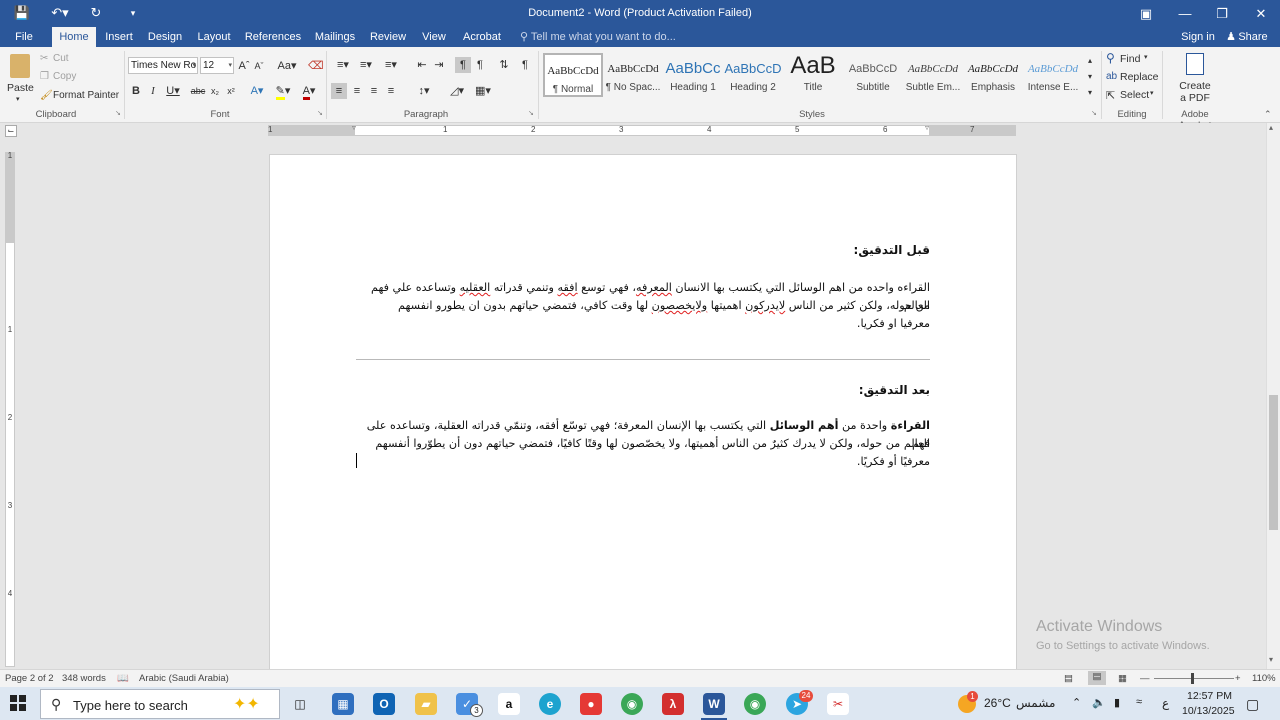 Image resolution: width=1280 pixels, height=720 pixels. What do you see at coordinates (483, 91) in the screenshot?
I see `borders-icon: ▦▾` at bounding box center [483, 91].